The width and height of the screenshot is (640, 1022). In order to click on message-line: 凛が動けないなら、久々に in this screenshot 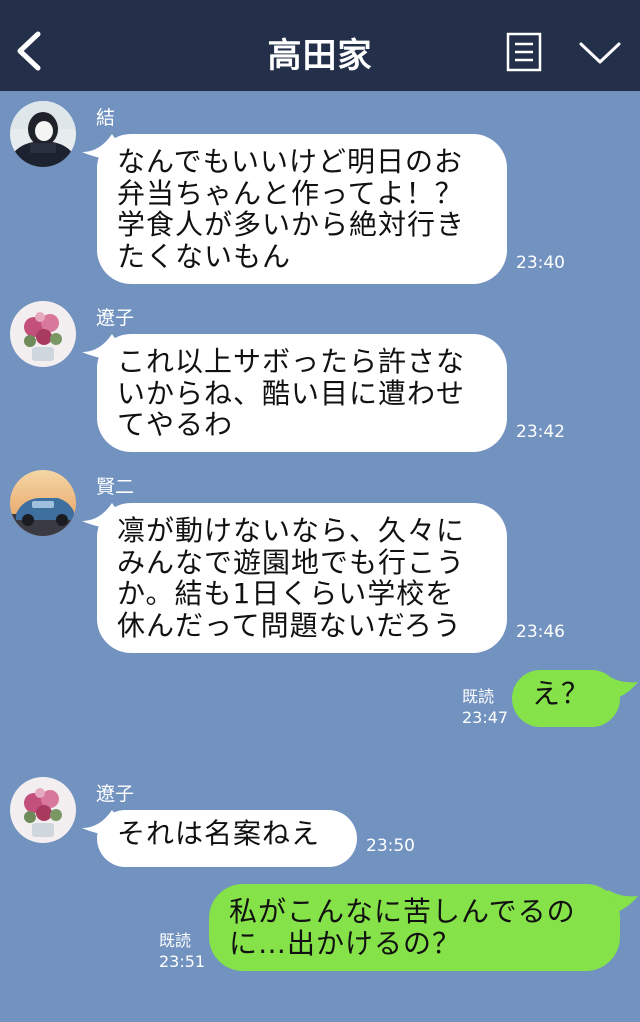, I will do `click(291, 530)`.